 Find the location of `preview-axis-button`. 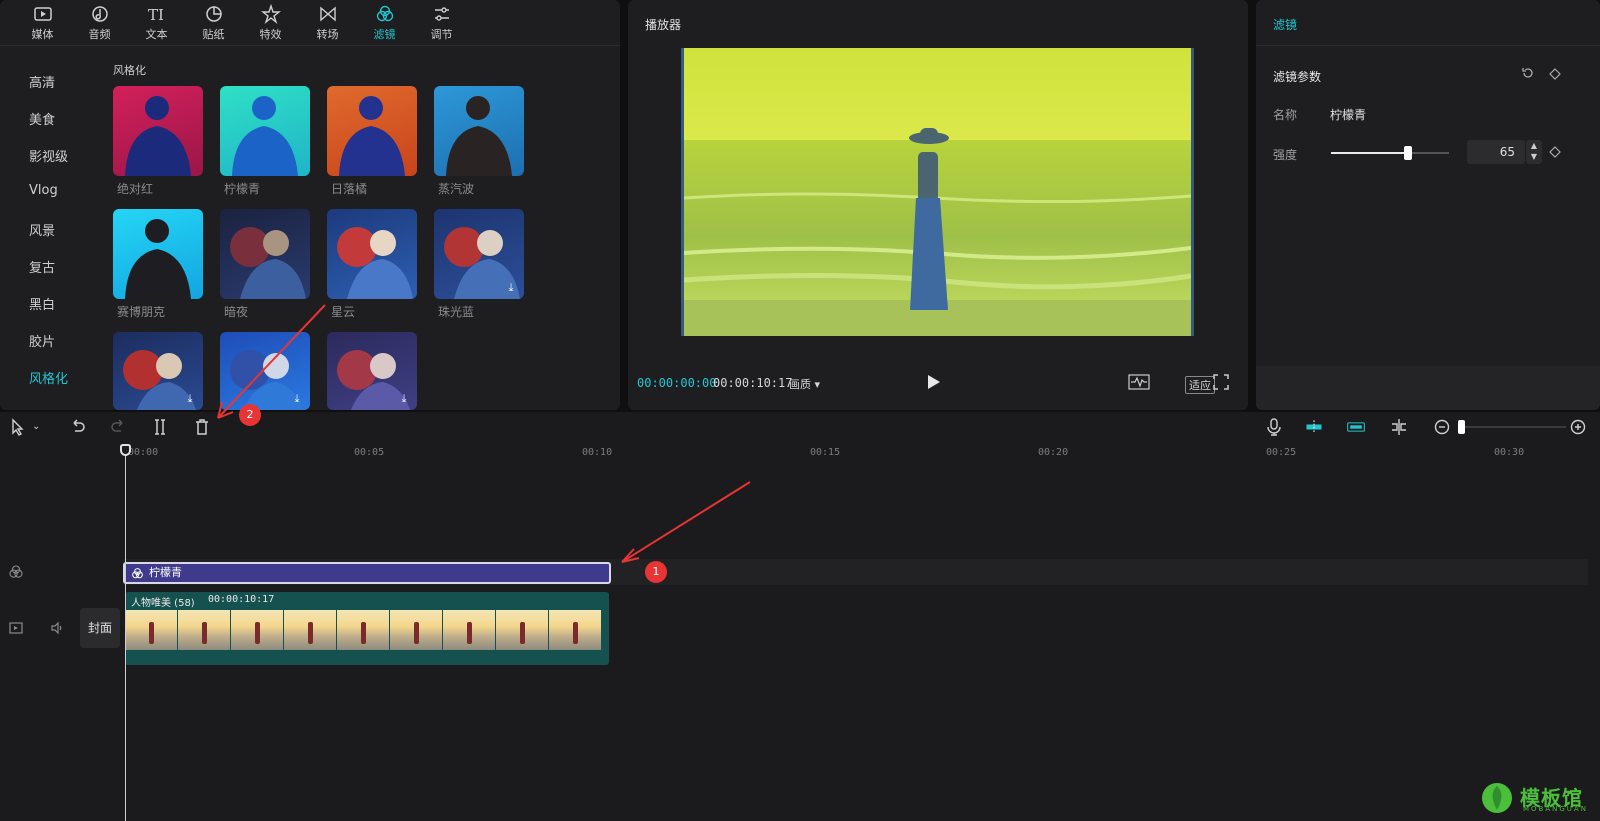

preview-axis-button is located at coordinates (1399, 427).